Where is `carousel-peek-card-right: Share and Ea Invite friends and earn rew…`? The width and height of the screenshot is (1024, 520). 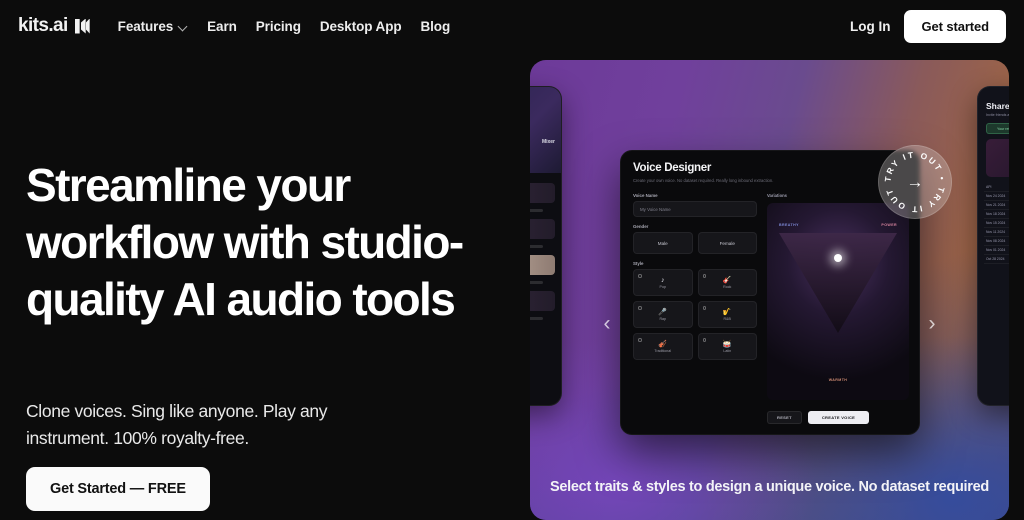
carousel-peek-card-right: Share and Ea Invite friends and earn rew… is located at coordinates (993, 246).